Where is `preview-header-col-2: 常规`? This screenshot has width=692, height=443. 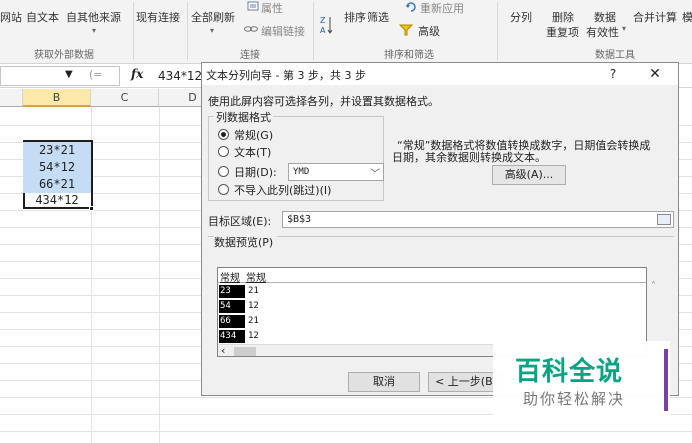 preview-header-col-2: 常规 is located at coordinates (256, 276).